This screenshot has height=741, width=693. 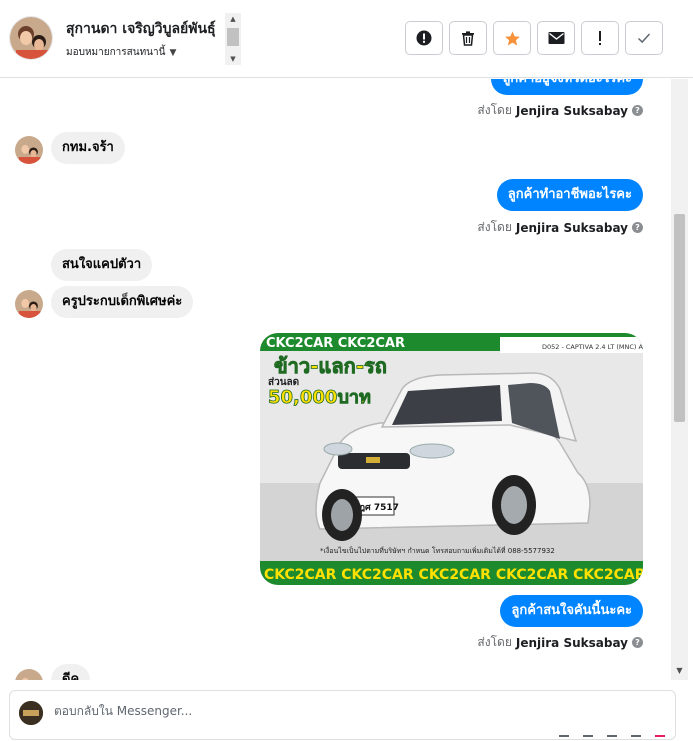 I want to click on outgoing-message: ลูกค้าอยู่จังหวัดอะไรคะ, so click(x=567, y=87).